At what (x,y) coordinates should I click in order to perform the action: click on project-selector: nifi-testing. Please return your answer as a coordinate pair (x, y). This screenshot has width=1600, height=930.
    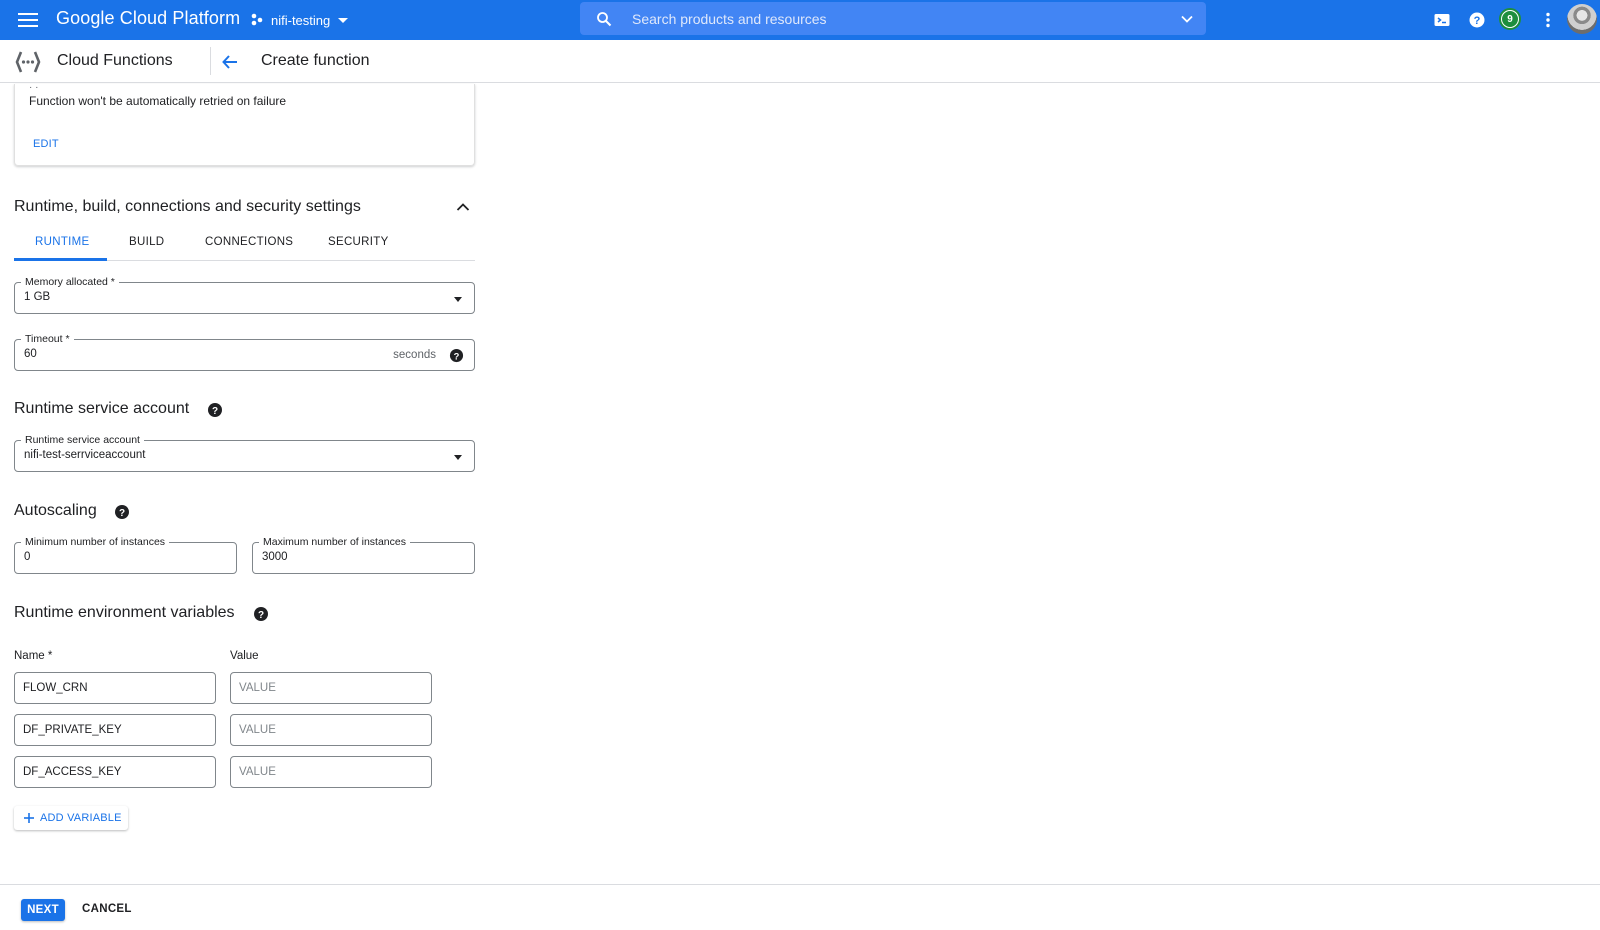
    Looking at the image, I should click on (299, 20).